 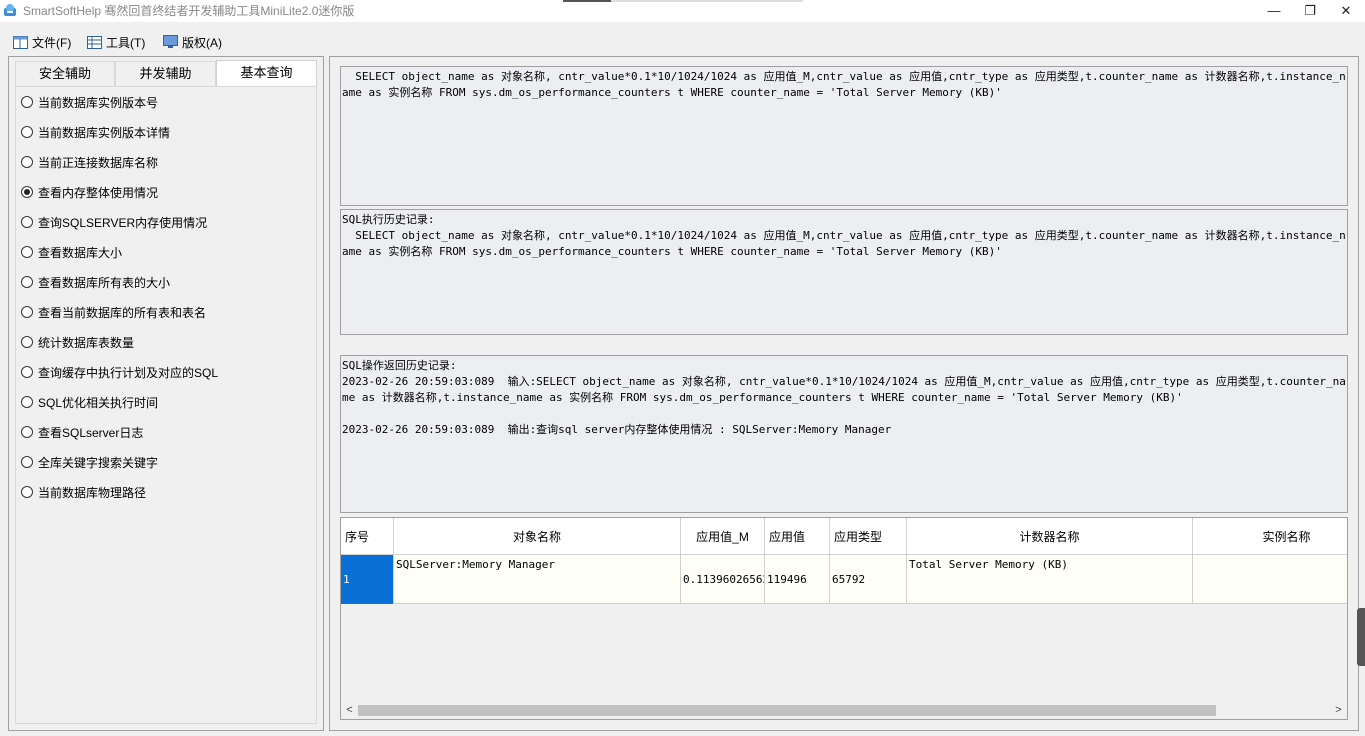 I want to click on column-header: 对象名称, so click(x=537, y=536).